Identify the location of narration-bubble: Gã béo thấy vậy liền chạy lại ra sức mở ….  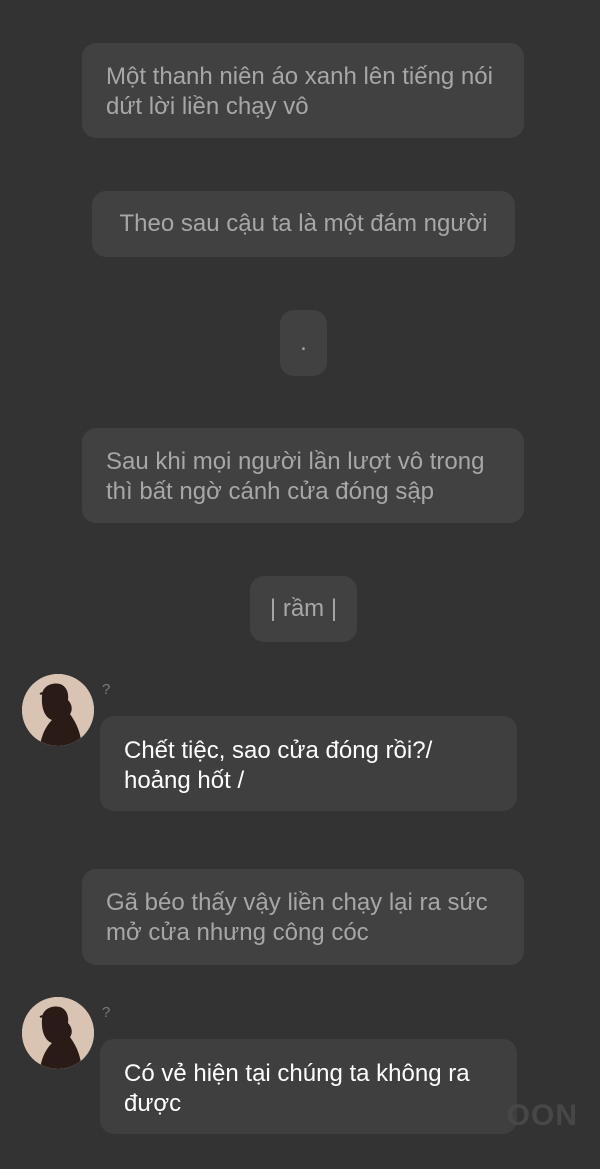
(303, 917).